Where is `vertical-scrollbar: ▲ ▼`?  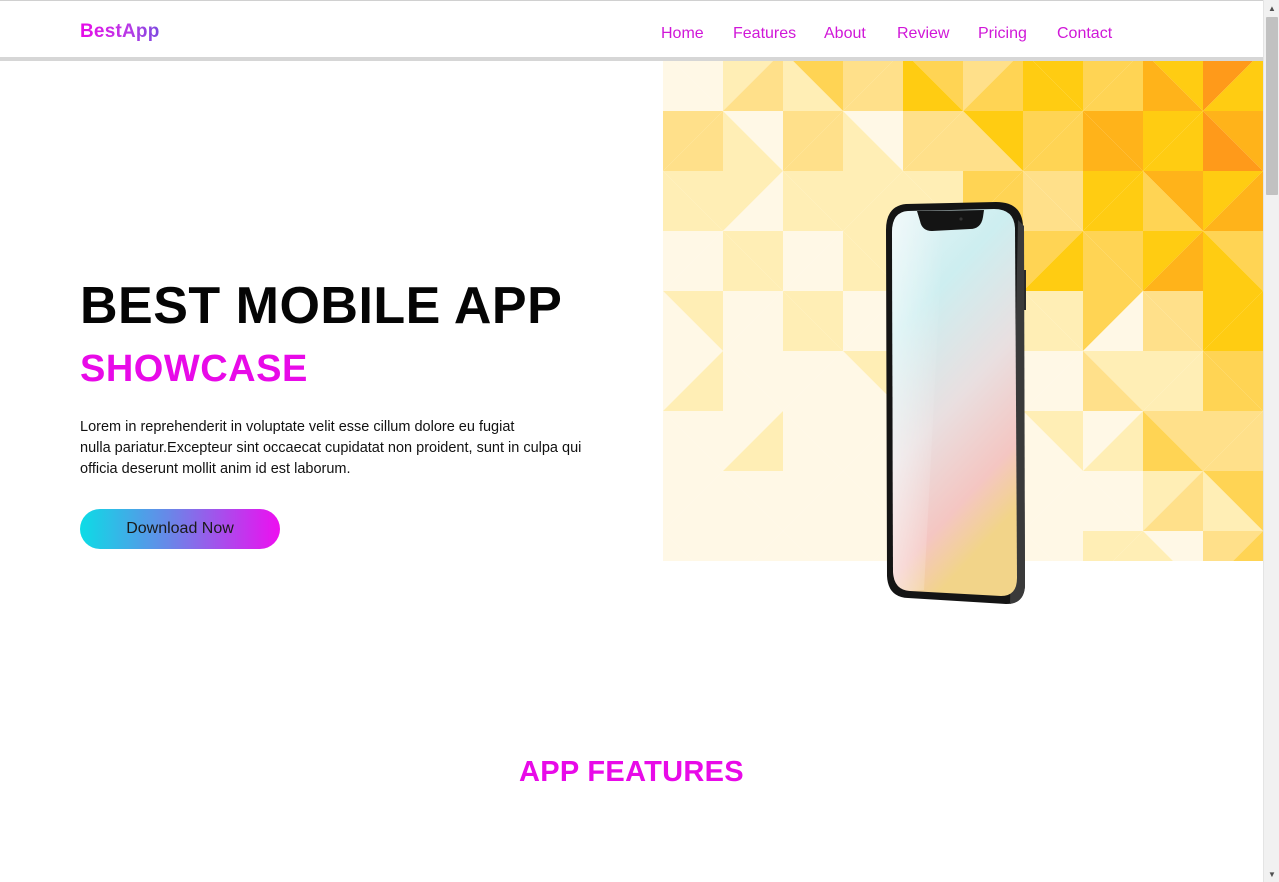
vertical-scrollbar: ▲ ▼ is located at coordinates (1271, 441).